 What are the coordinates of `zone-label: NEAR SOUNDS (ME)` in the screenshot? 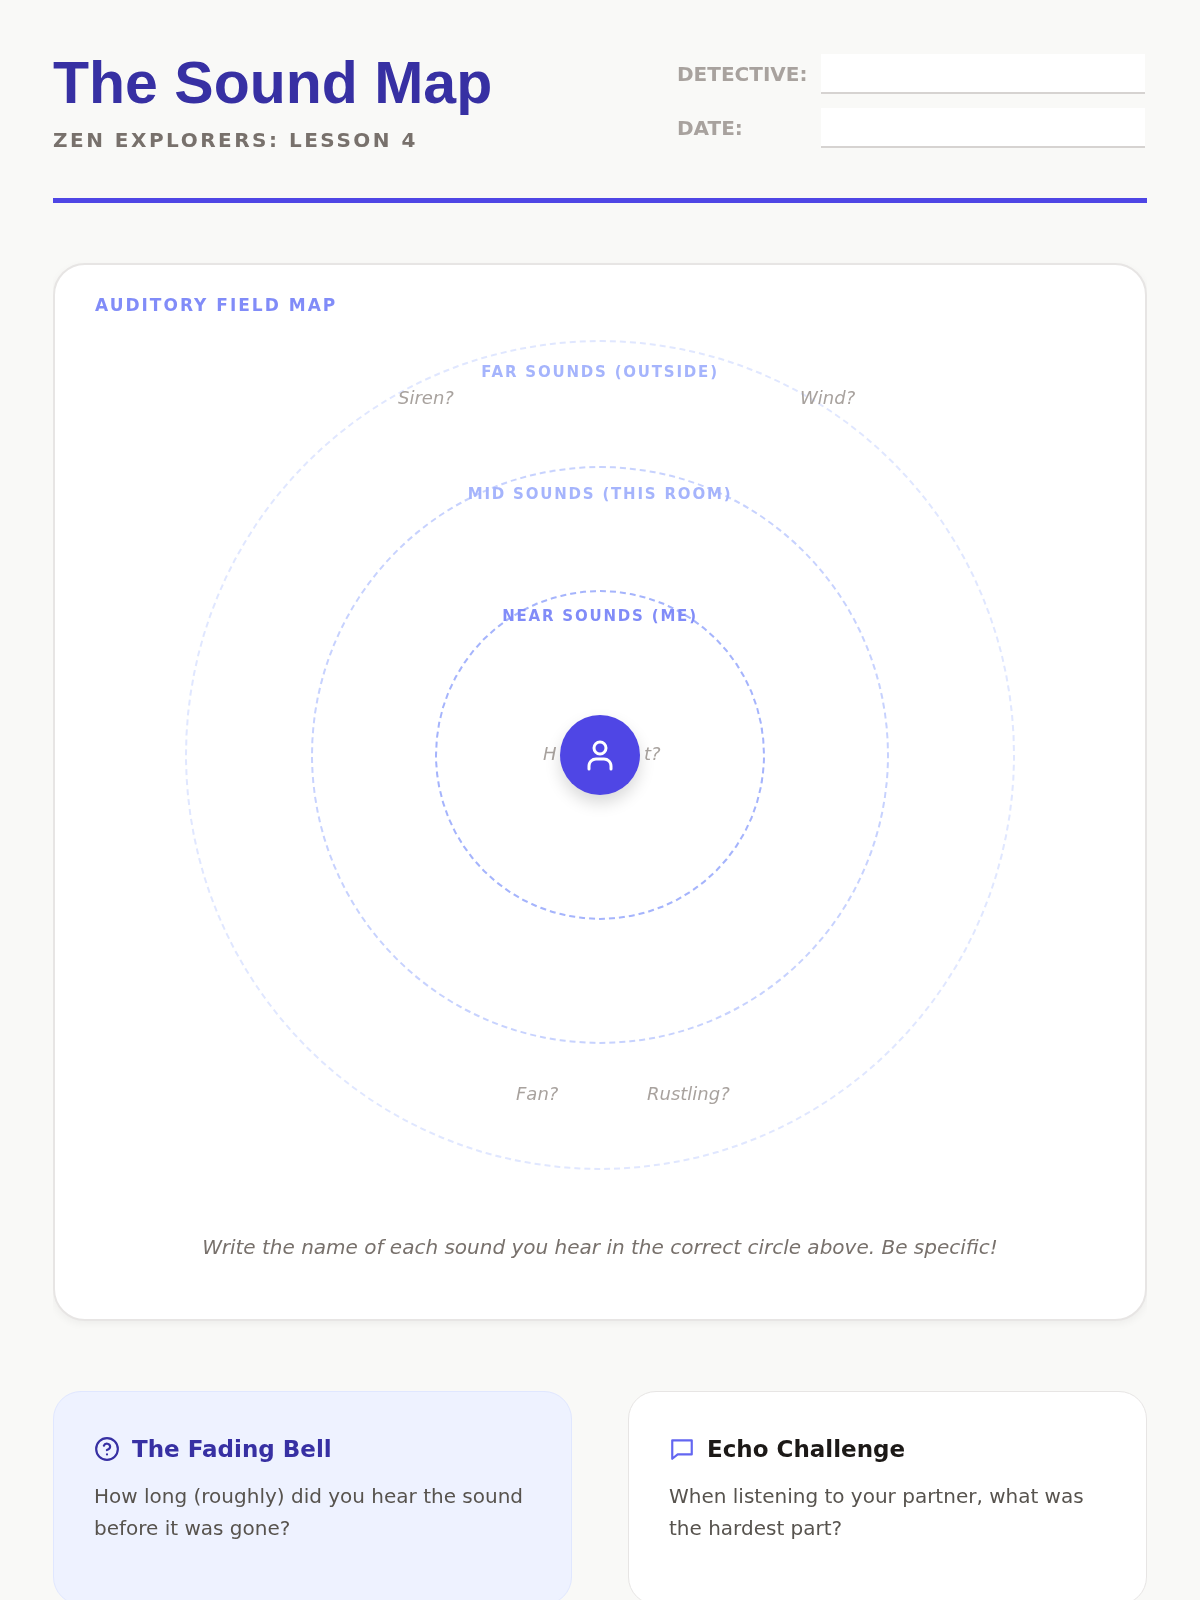 It's located at (600, 615).